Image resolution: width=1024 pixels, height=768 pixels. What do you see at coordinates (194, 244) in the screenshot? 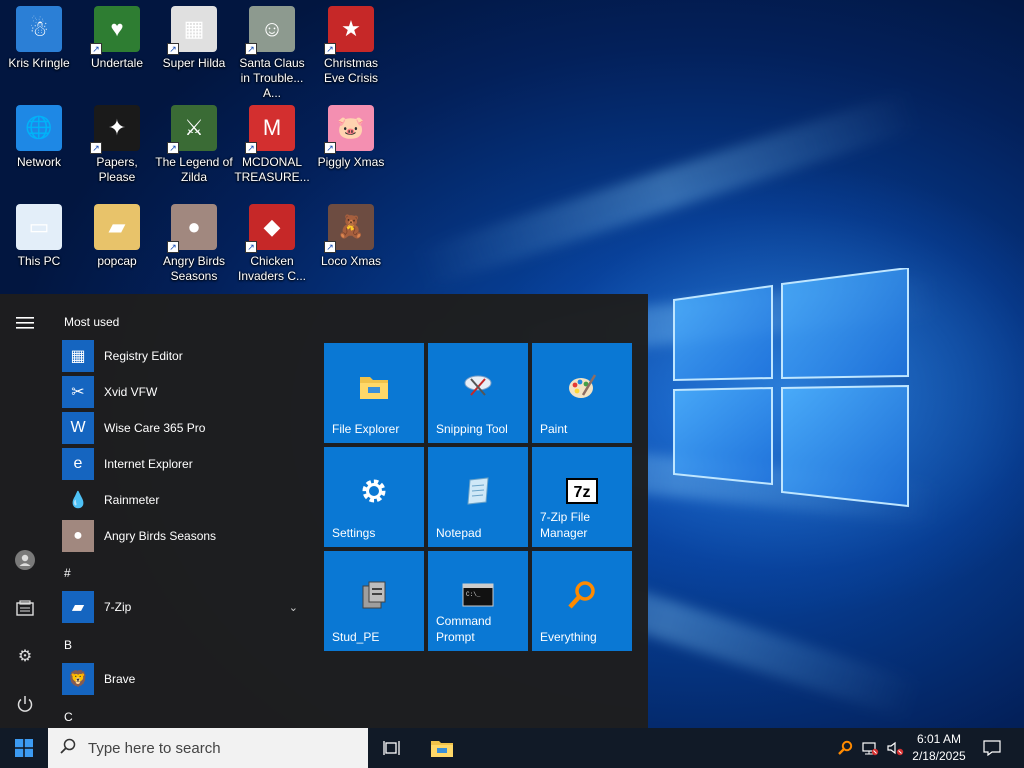
I see `desktop-icon-angry-birds: ● ↗ Angry Birds Seasons` at bounding box center [194, 244].